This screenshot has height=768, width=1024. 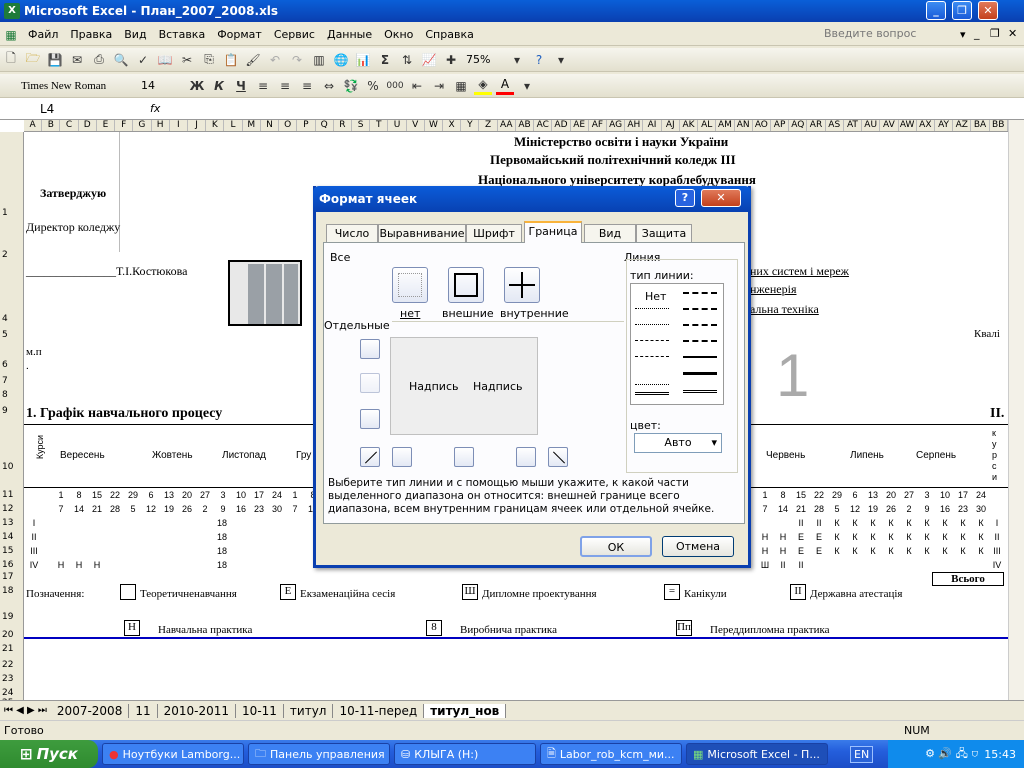 What do you see at coordinates (341, 60) in the screenshot?
I see `hyperlink-icon: 🌐` at bounding box center [341, 60].